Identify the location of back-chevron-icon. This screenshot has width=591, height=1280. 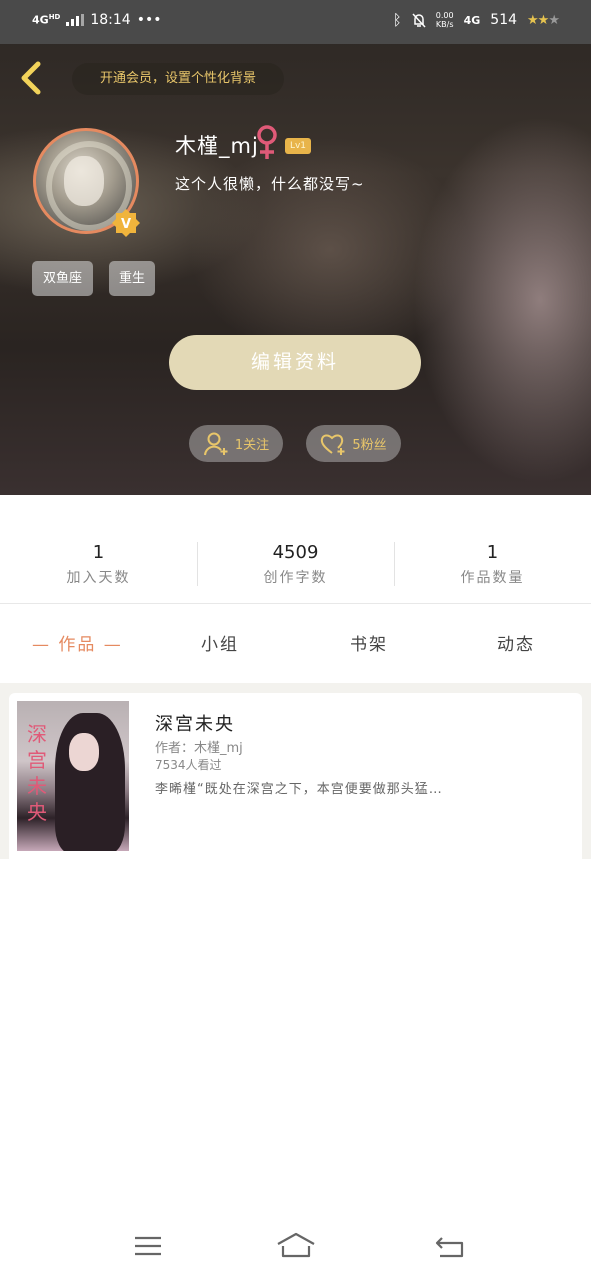
(30, 78).